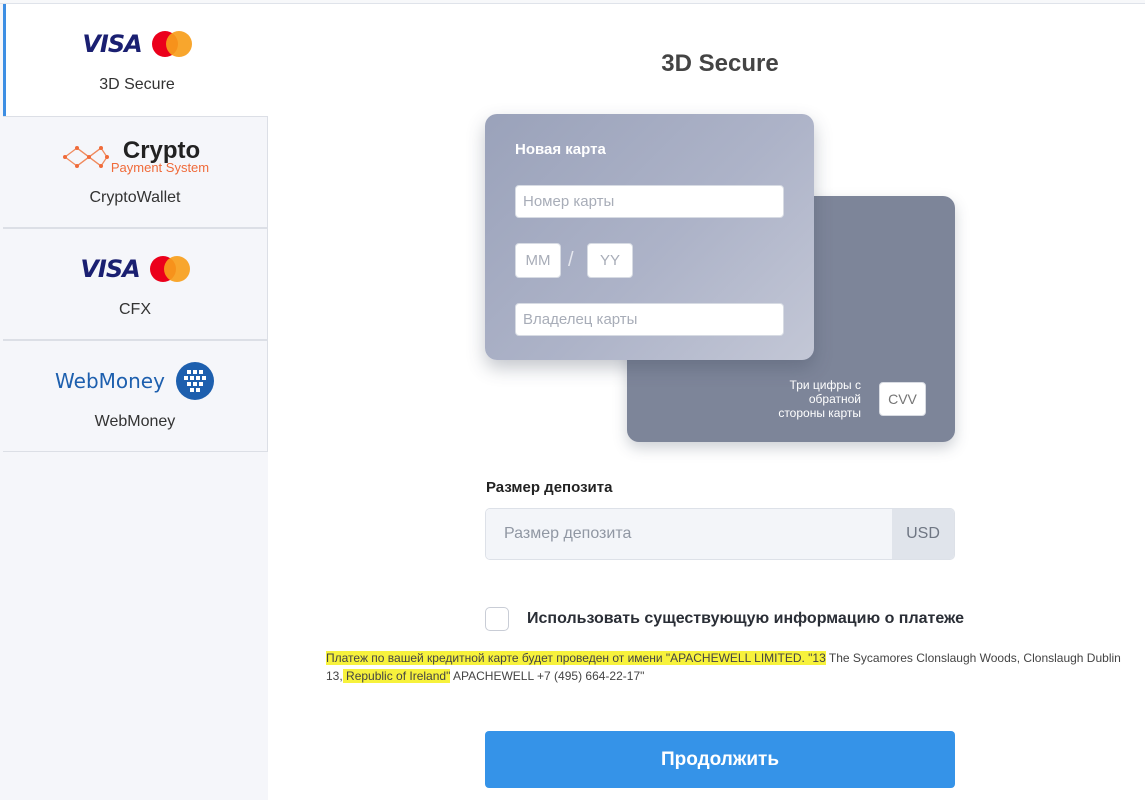 The image size is (1145, 800). I want to click on expiry-month-input, so click(538, 260).